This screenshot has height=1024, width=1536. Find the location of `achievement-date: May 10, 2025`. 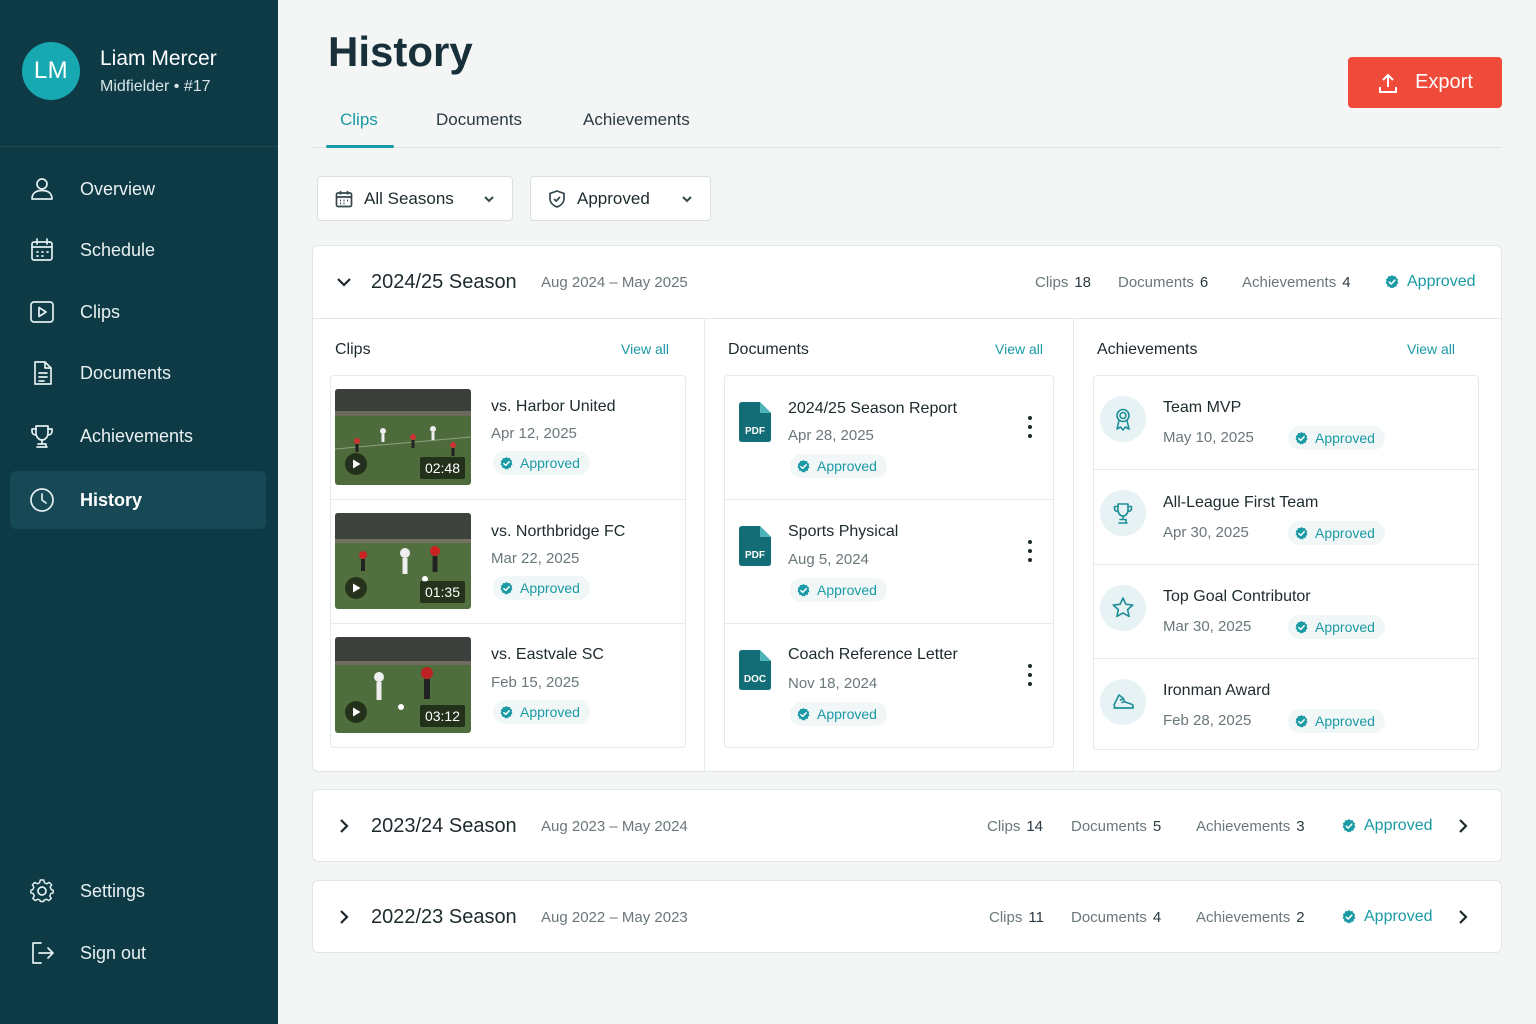

achievement-date: May 10, 2025 is located at coordinates (1208, 437).